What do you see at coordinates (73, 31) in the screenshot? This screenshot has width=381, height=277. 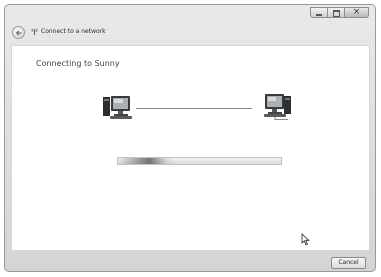 I see `window-title: Connect to a network` at bounding box center [73, 31].